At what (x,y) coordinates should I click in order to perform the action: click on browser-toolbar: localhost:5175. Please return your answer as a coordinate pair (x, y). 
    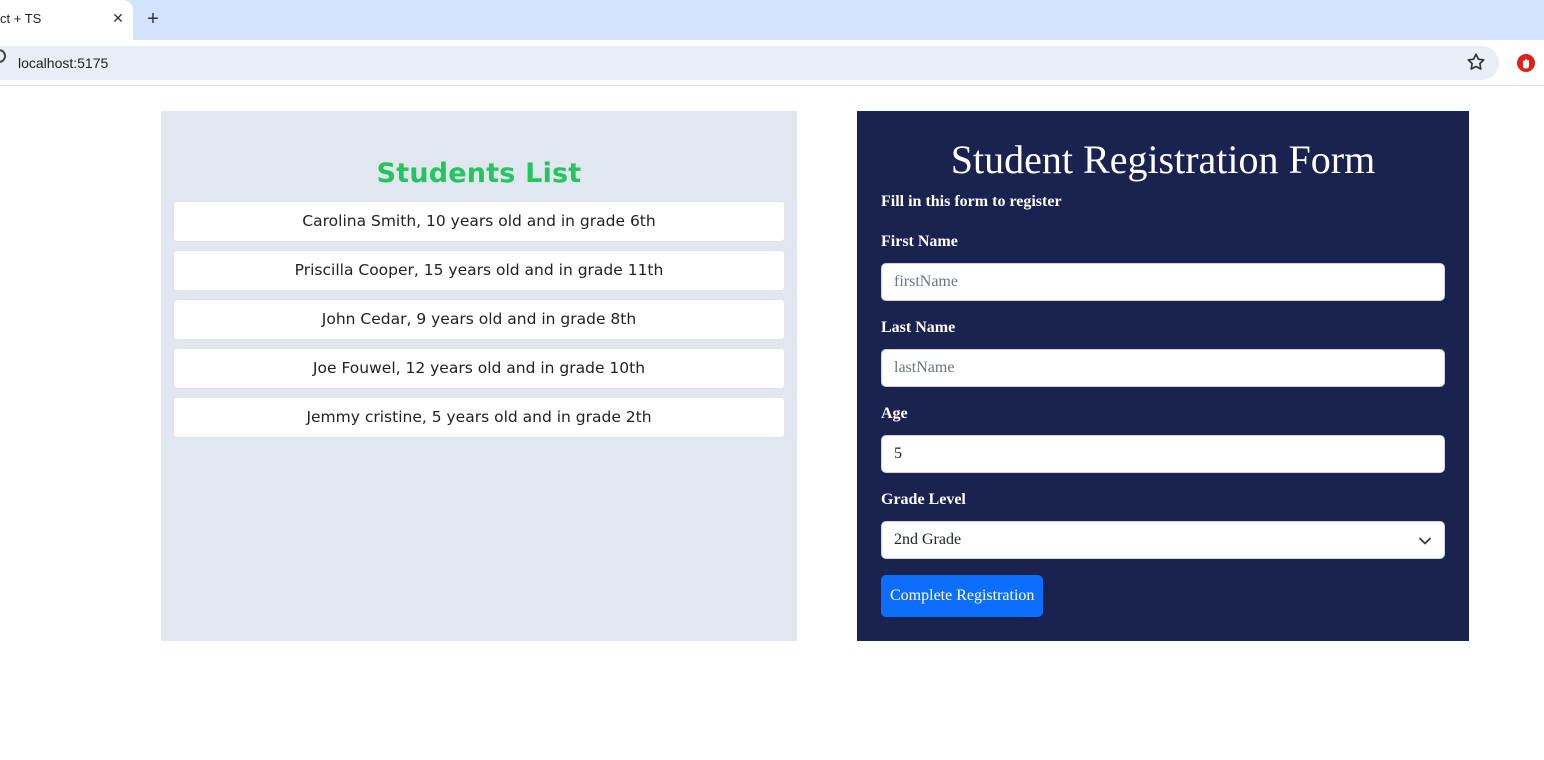
    Looking at the image, I should click on (772, 63).